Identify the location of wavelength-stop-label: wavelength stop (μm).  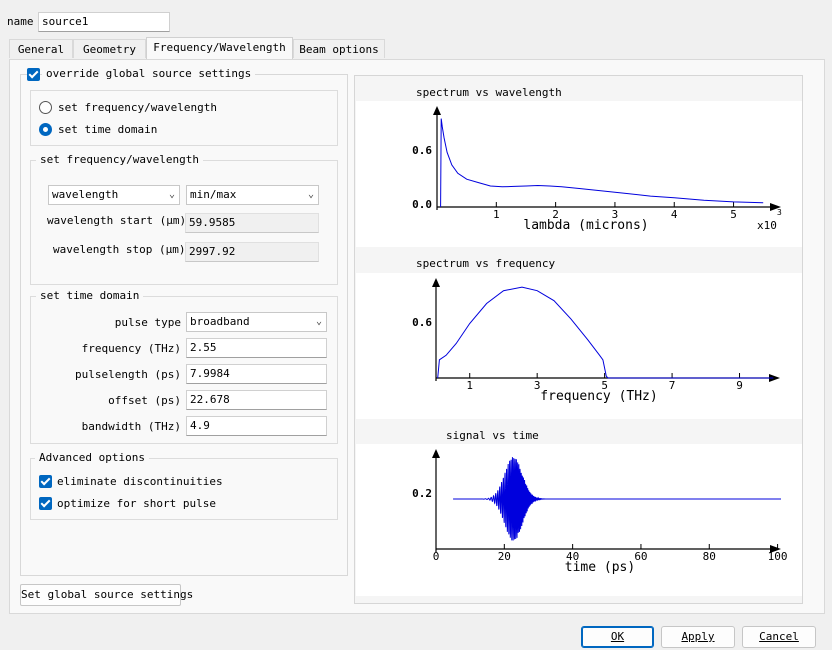
(119, 249).